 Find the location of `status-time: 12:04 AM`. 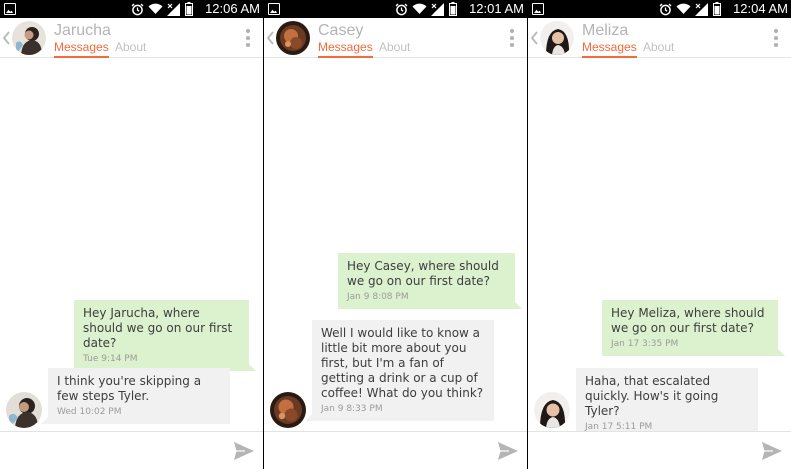

status-time: 12:04 AM is located at coordinates (760, 8).